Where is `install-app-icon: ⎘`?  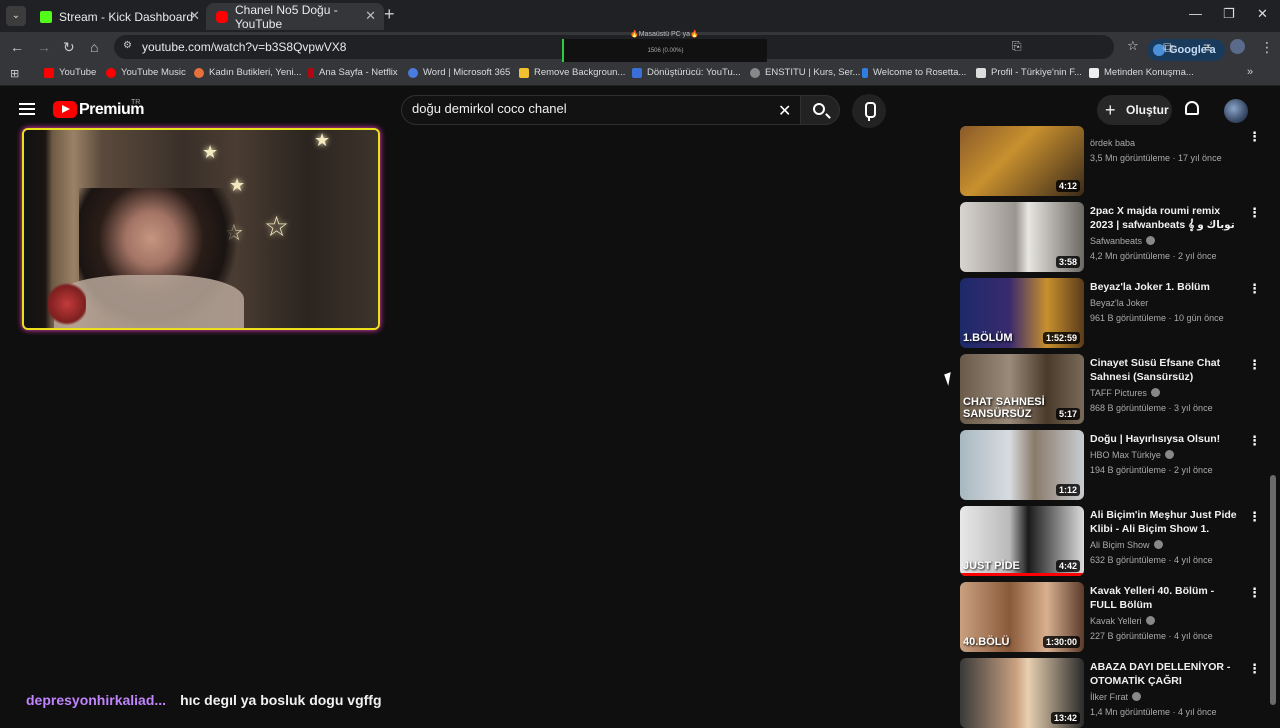 install-app-icon: ⎘ is located at coordinates (1017, 46).